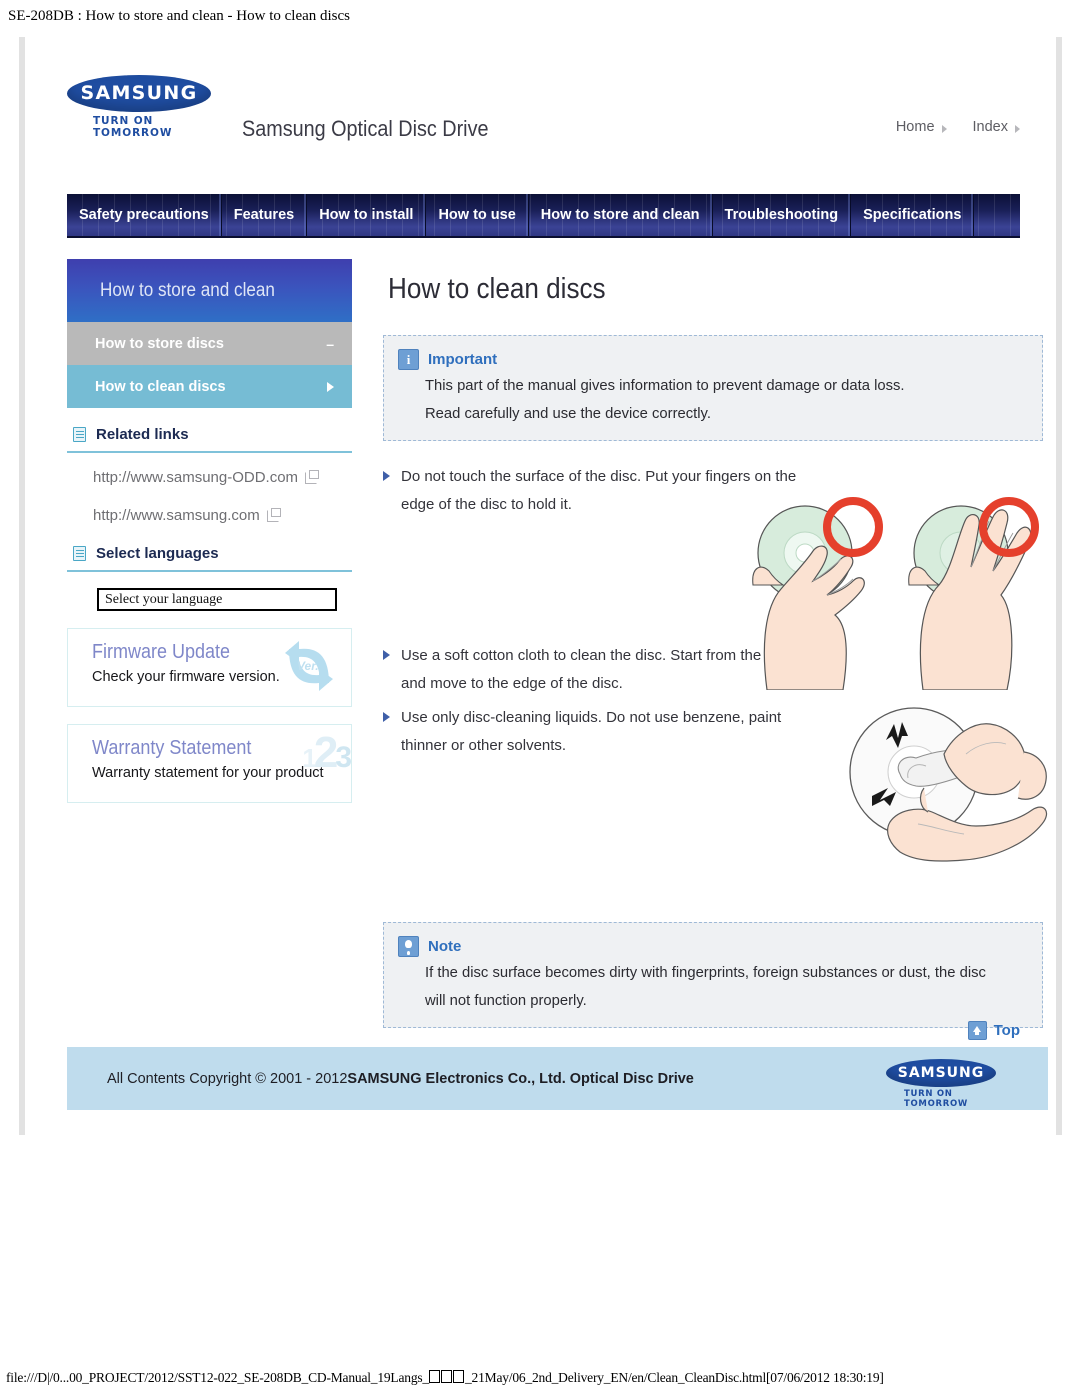 The height and width of the screenshot is (1397, 1080). Describe the element at coordinates (506, 1001) in the screenshot. I see `note-callout-line: will not function properly.` at that location.